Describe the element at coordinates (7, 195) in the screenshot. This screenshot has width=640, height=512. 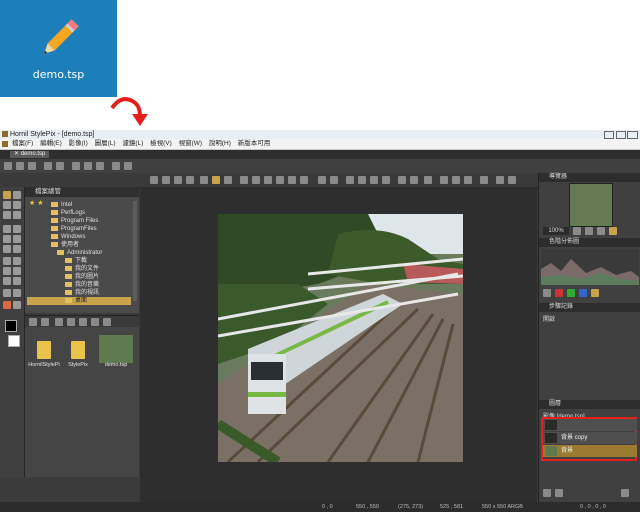
I see `move-tool-icon` at that location.